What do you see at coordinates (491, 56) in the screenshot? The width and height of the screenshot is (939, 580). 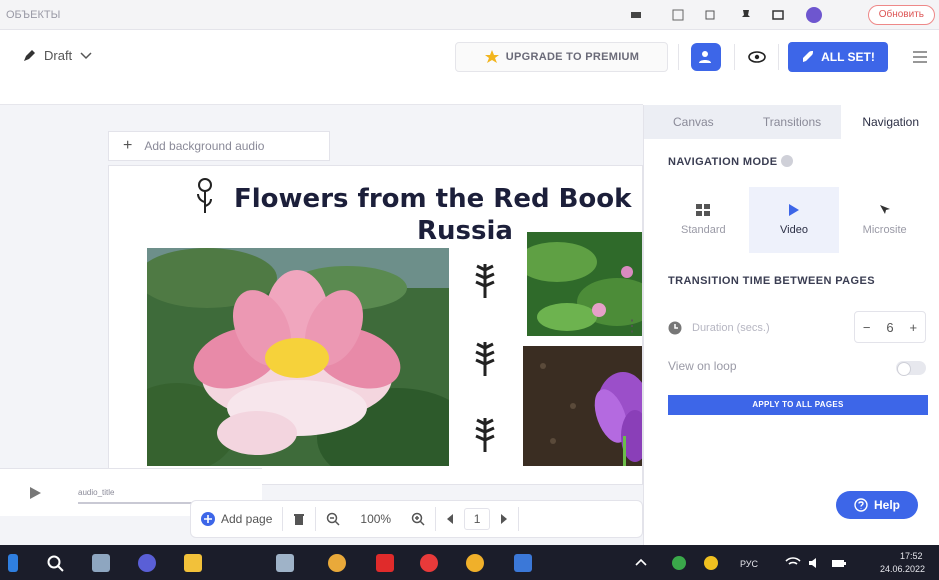 I see `star-icon` at bounding box center [491, 56].